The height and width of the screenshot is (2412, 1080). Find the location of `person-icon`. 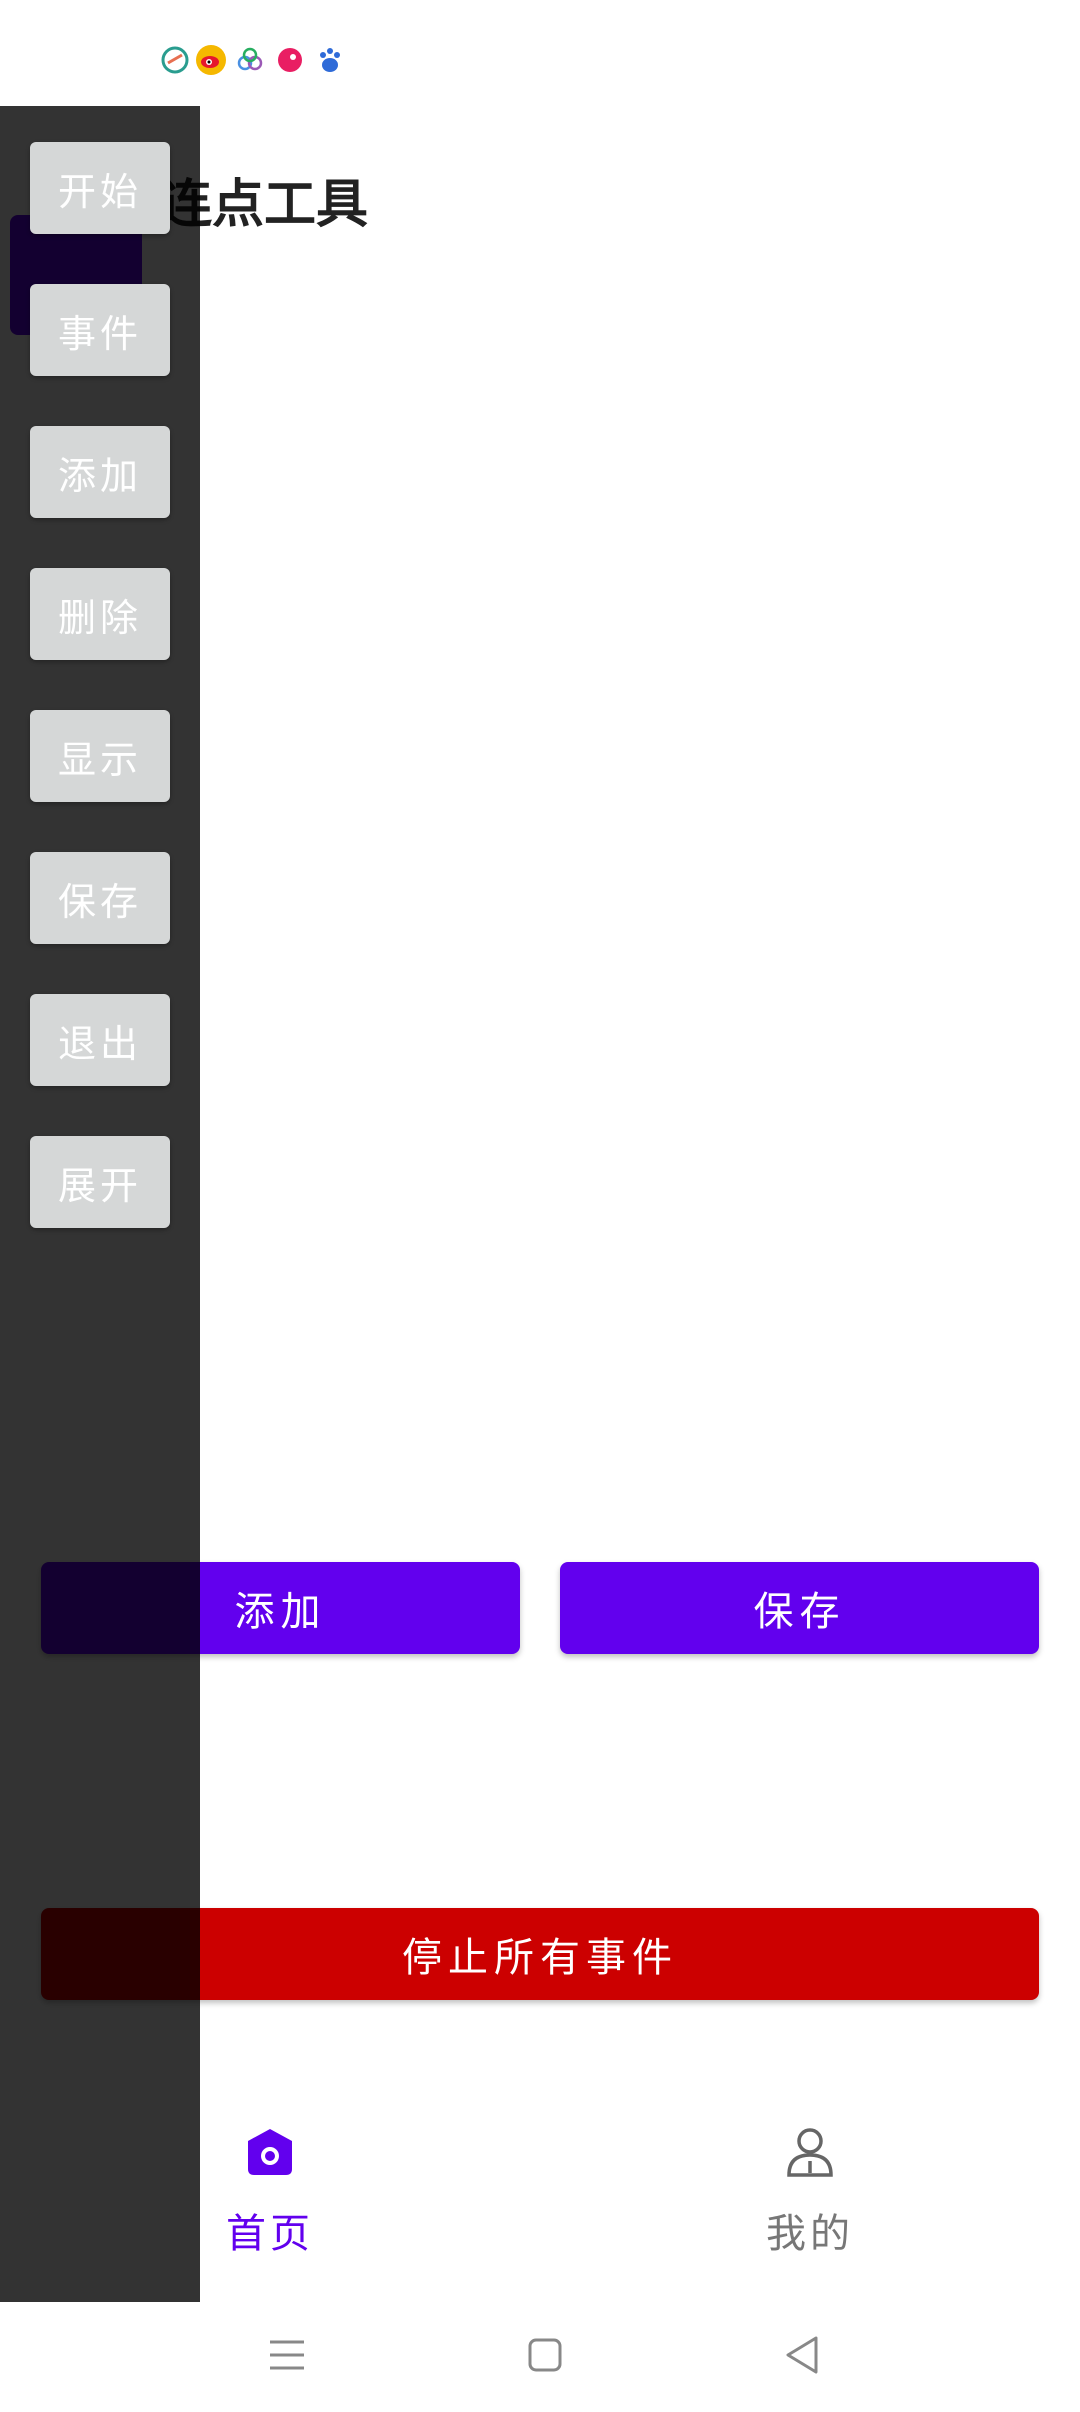

person-icon is located at coordinates (810, 2152).